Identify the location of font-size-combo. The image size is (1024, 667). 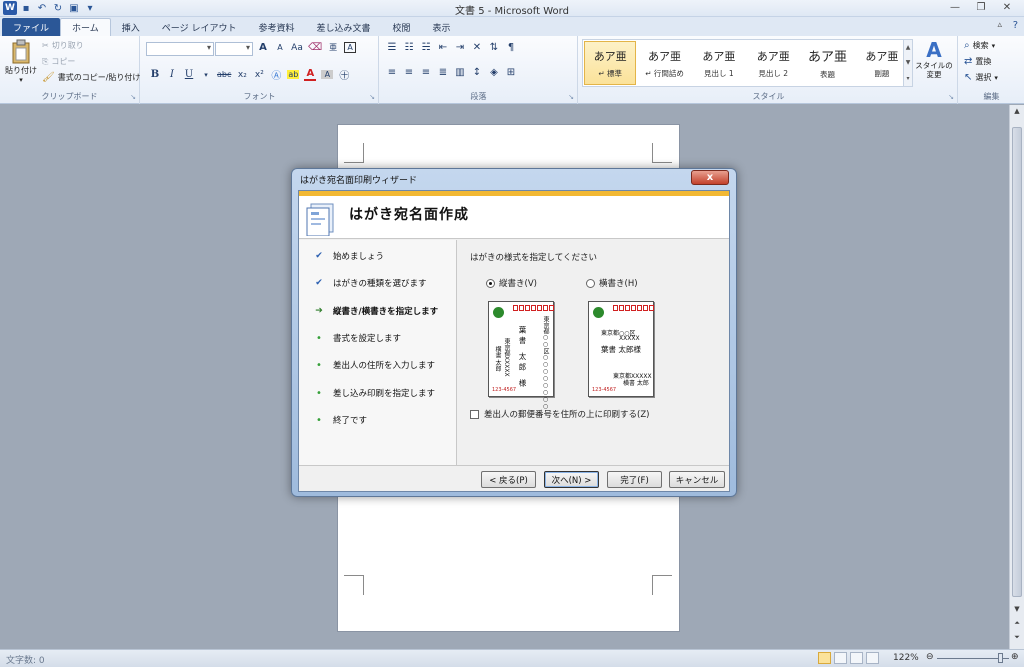
(234, 49).